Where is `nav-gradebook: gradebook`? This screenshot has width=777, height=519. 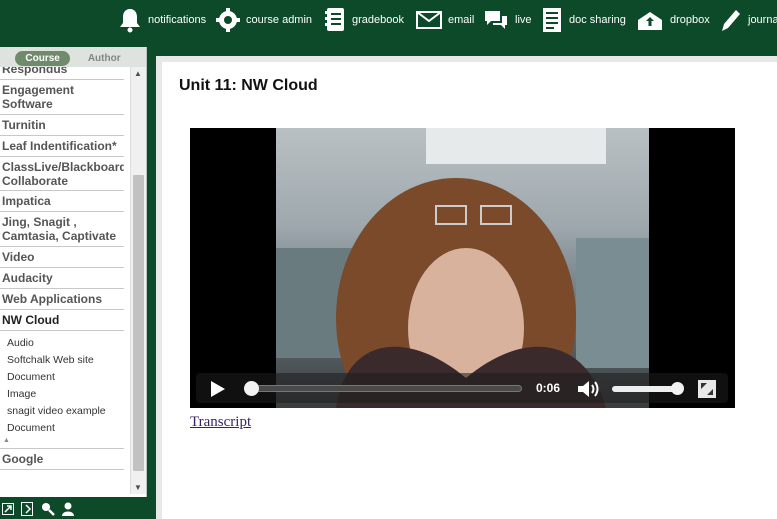
nav-gradebook: gradebook is located at coordinates (364, 20).